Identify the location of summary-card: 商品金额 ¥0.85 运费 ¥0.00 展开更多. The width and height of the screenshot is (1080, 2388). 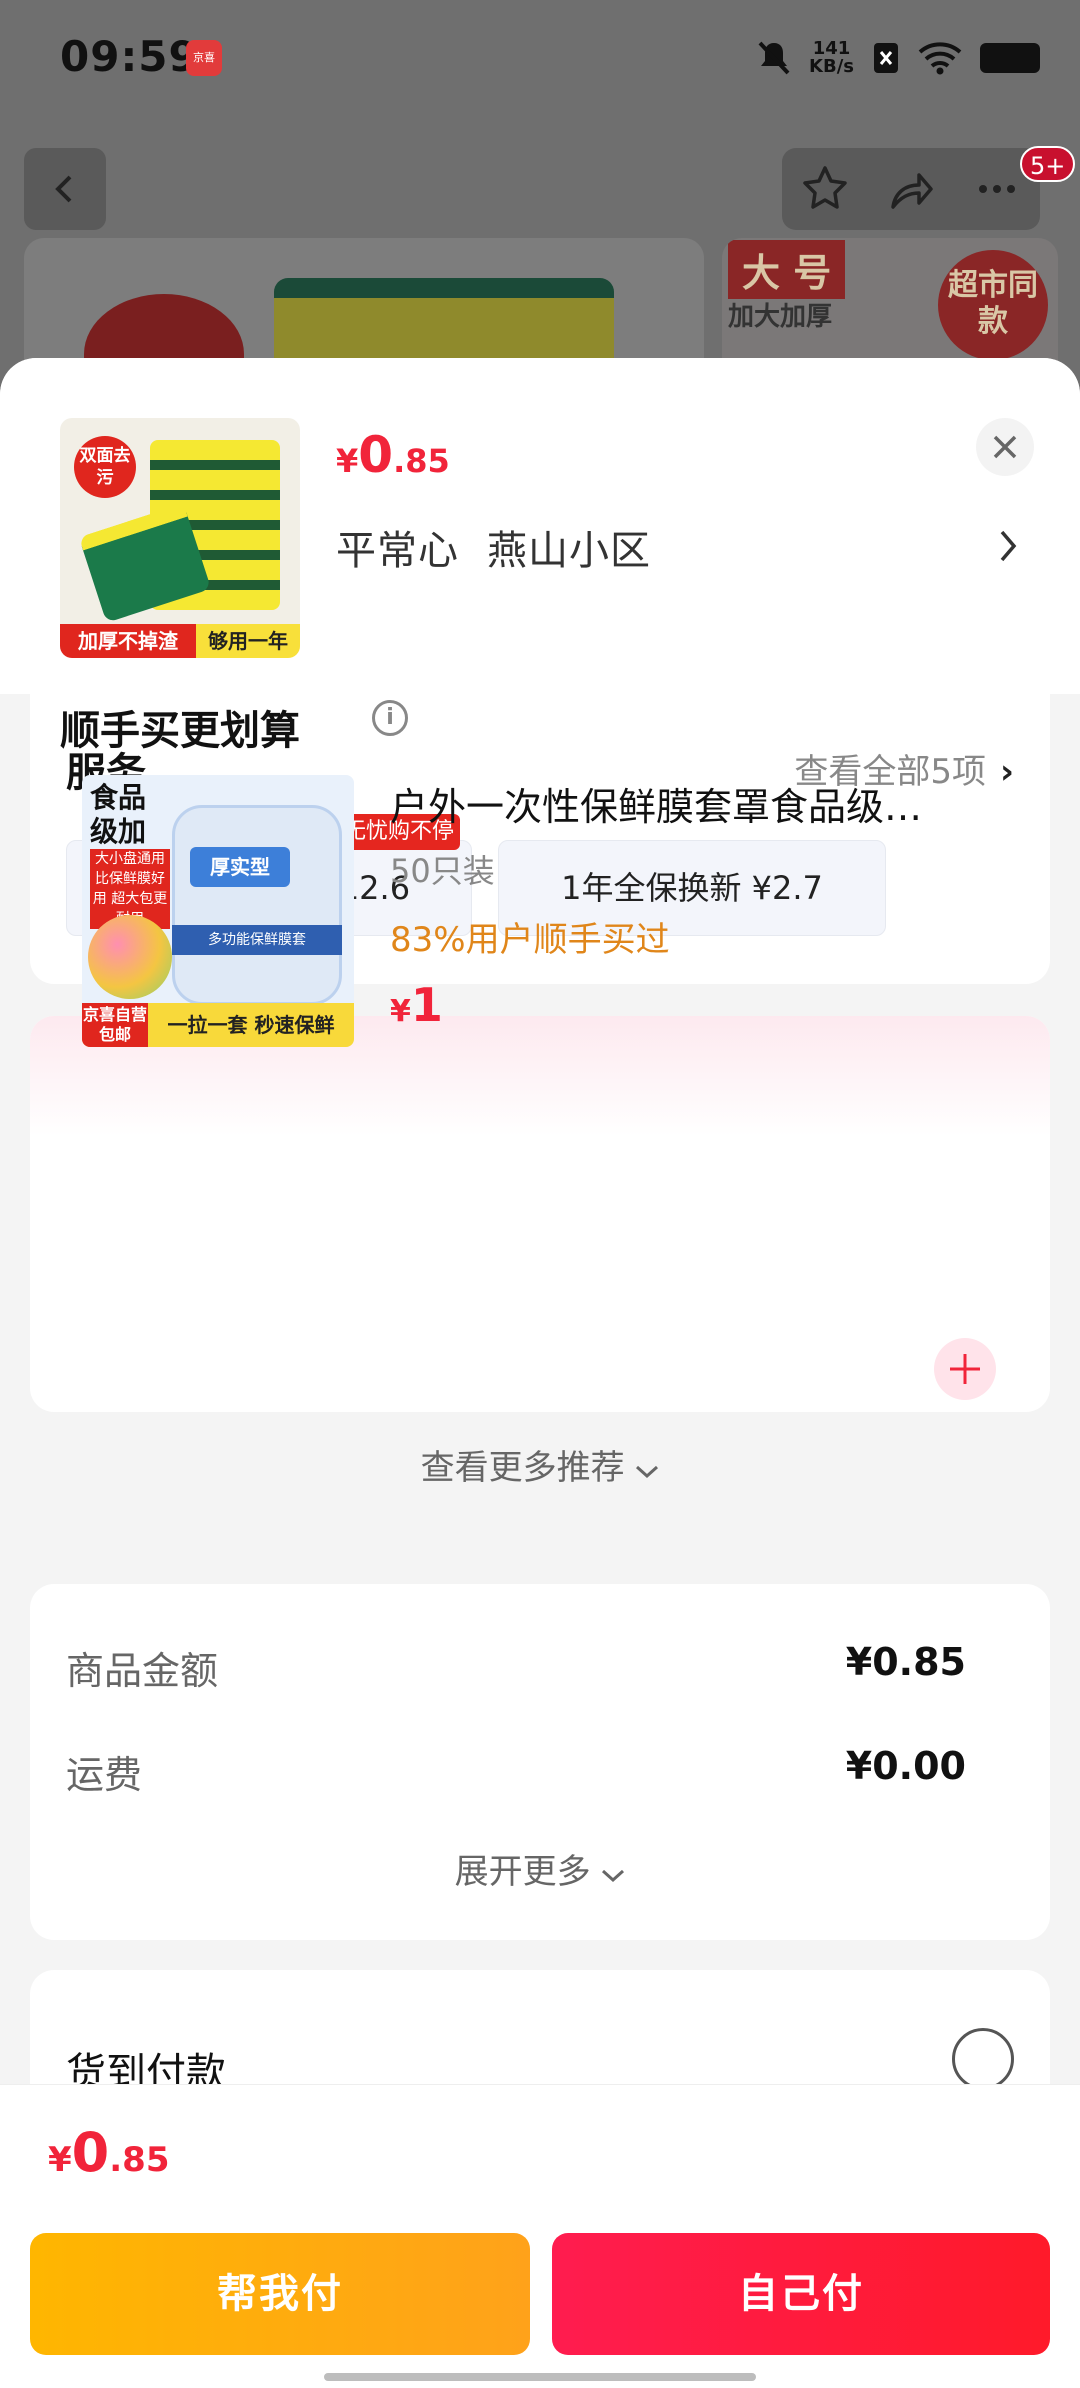
(540, 1762).